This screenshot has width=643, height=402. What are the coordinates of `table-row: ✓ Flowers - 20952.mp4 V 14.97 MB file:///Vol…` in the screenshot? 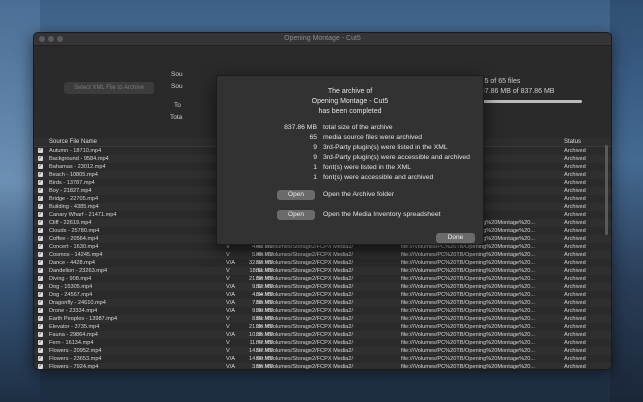 It's located at (322, 351).